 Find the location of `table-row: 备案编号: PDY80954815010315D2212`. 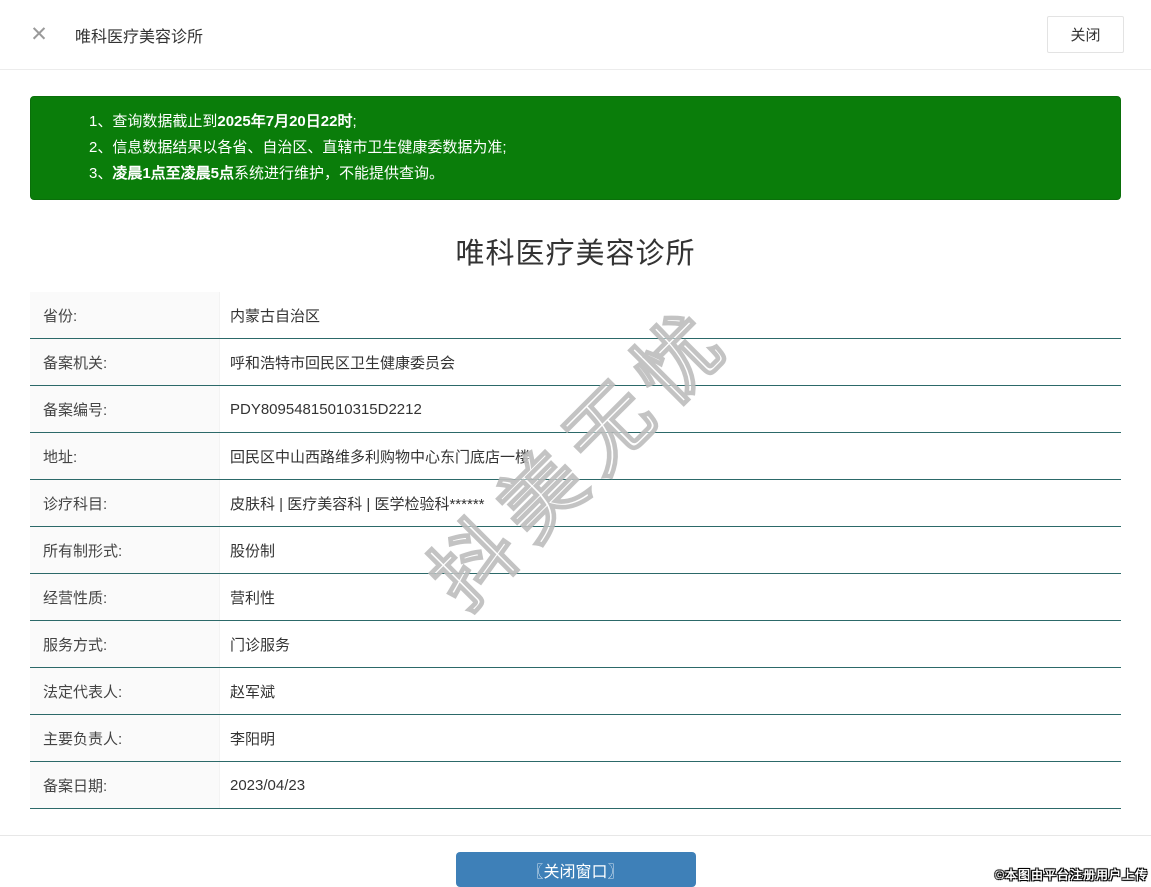

table-row: 备案编号: PDY80954815010315D2212 is located at coordinates (575, 409).